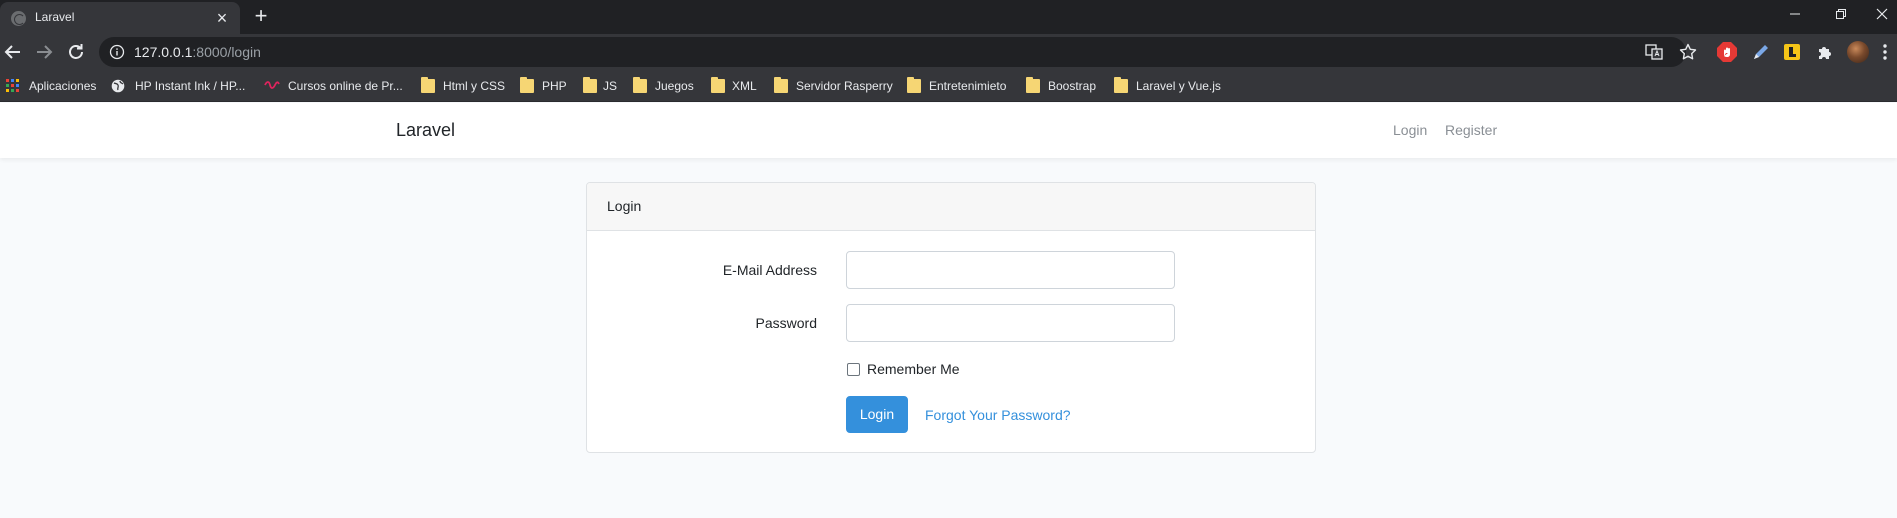 The image size is (1897, 518). I want to click on bookmark-label: XML, so click(744, 86).